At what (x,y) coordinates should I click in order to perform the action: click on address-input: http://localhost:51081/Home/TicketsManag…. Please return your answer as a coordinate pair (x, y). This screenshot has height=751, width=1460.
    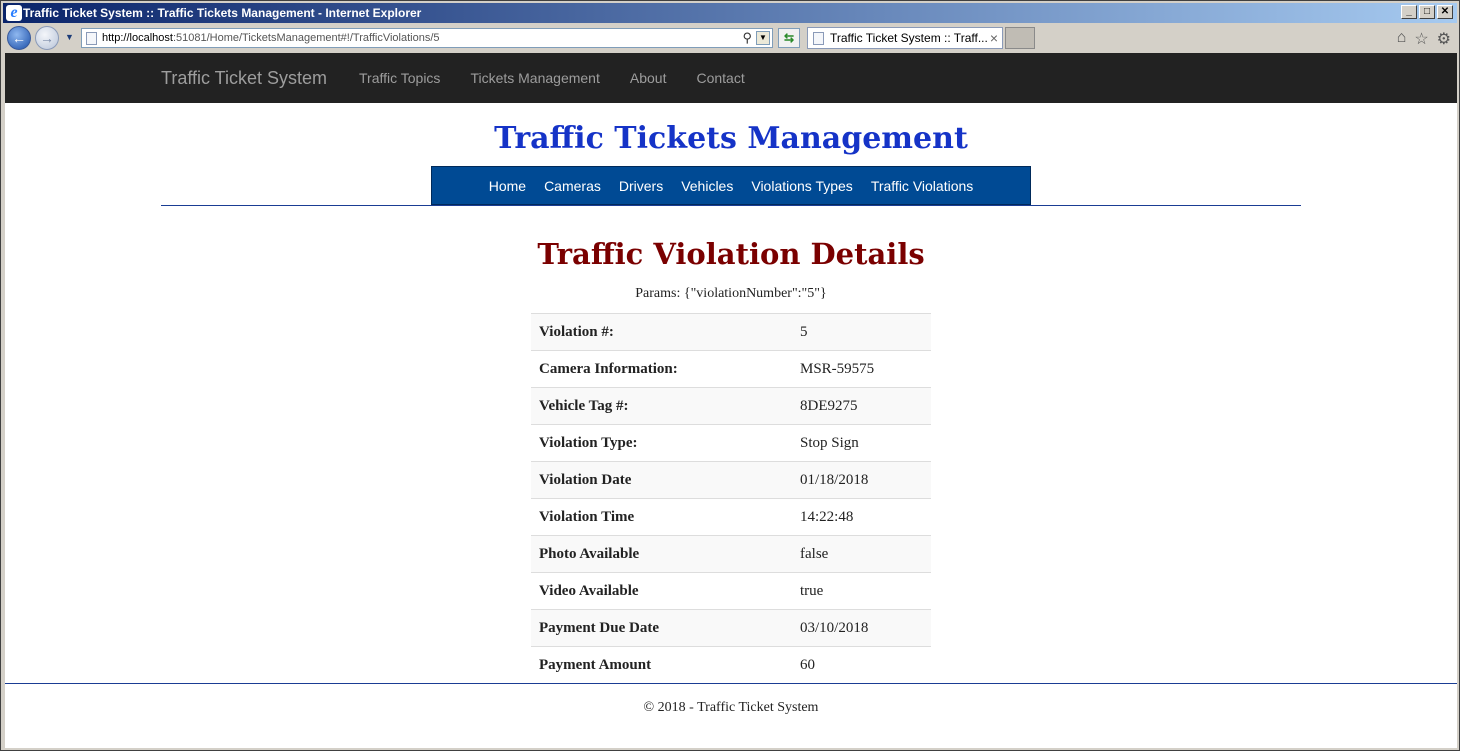
    Looking at the image, I should click on (427, 38).